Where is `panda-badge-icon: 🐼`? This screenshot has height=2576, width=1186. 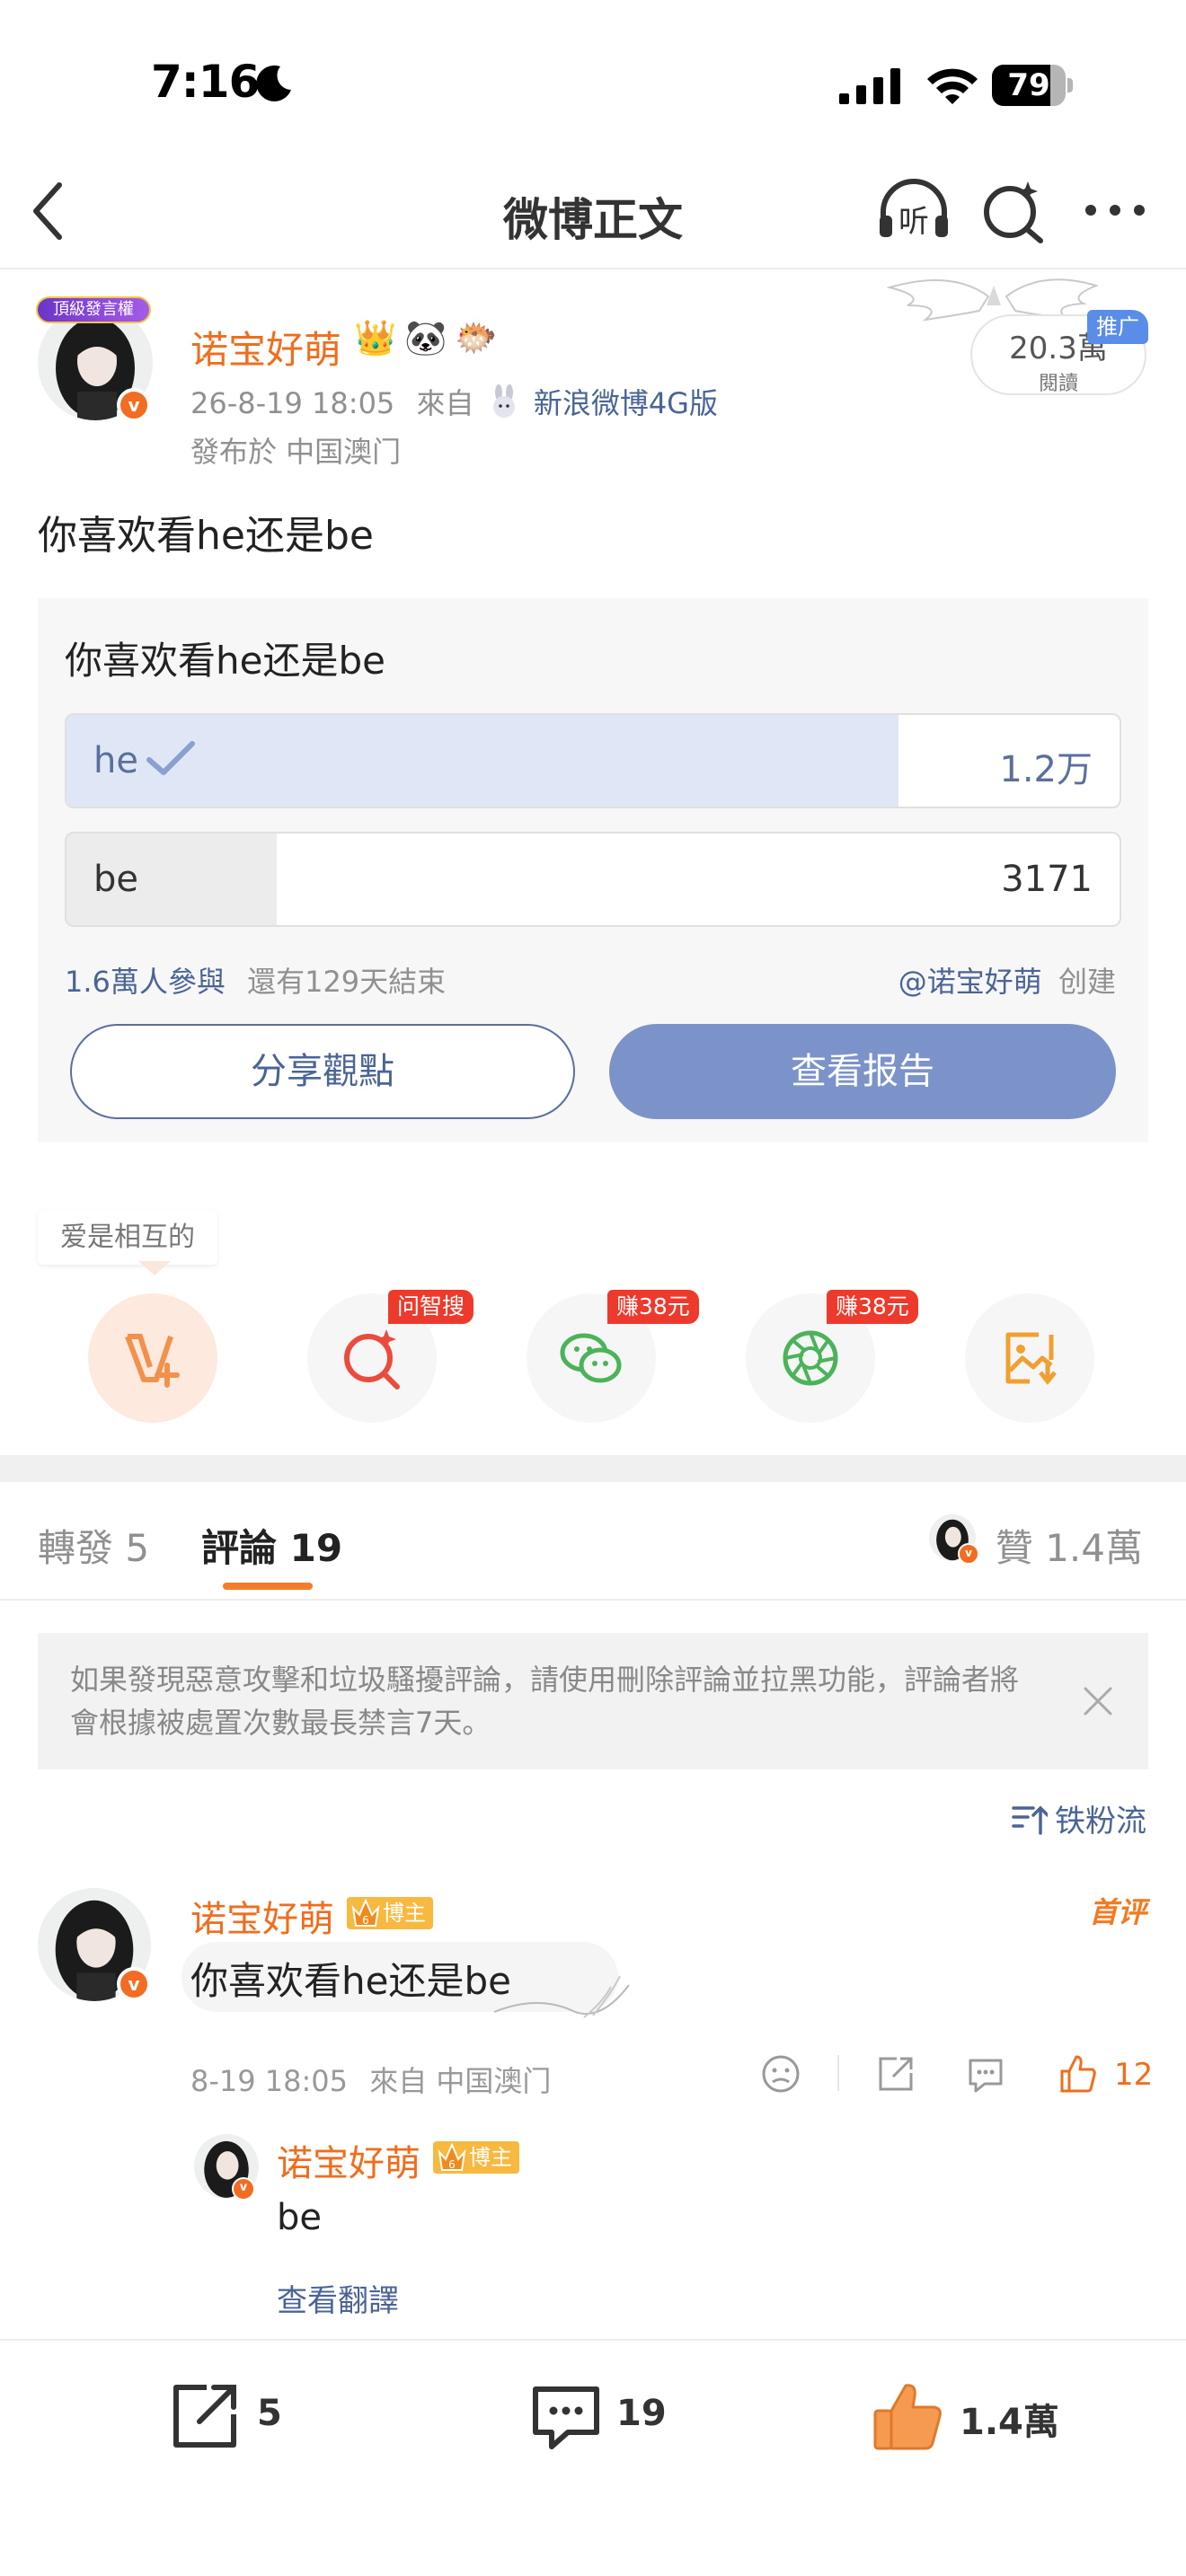 panda-badge-icon: 🐼 is located at coordinates (425, 337).